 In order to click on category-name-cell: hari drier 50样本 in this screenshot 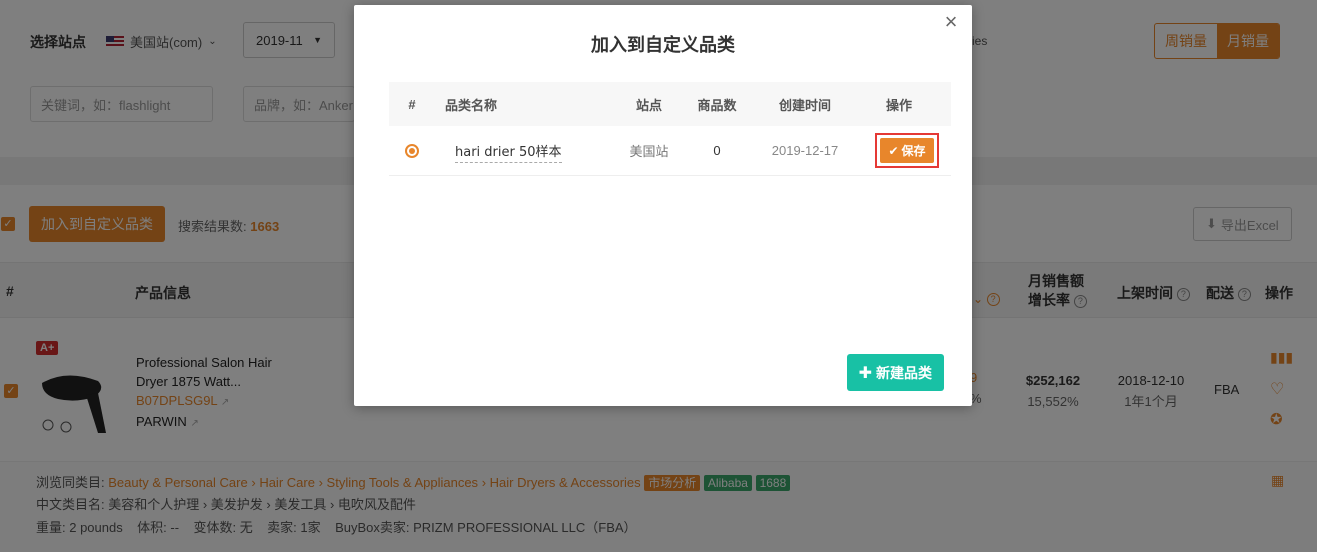, I will do `click(523, 151)`.